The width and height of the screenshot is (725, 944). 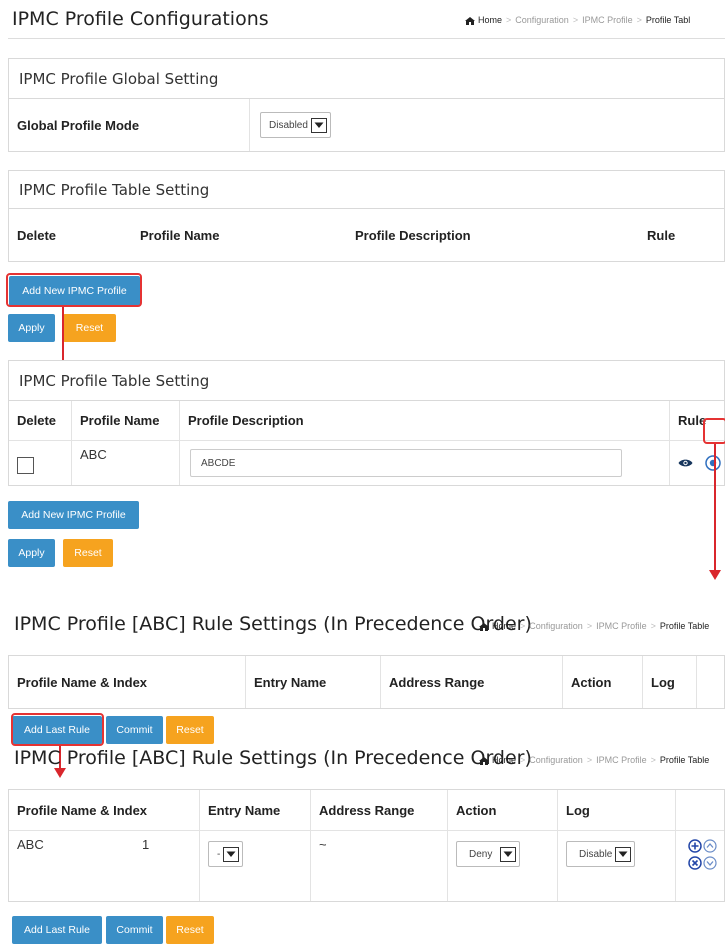 What do you see at coordinates (140, 19) in the screenshot?
I see `page-title: IPMC Profile Configurations` at bounding box center [140, 19].